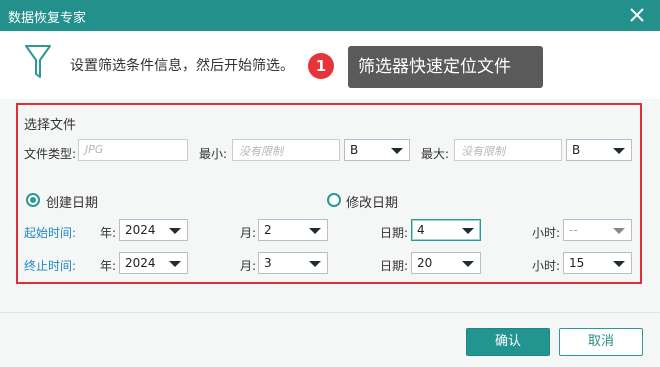 The height and width of the screenshot is (367, 660). I want to click on start-hour-select: --, so click(597, 230).